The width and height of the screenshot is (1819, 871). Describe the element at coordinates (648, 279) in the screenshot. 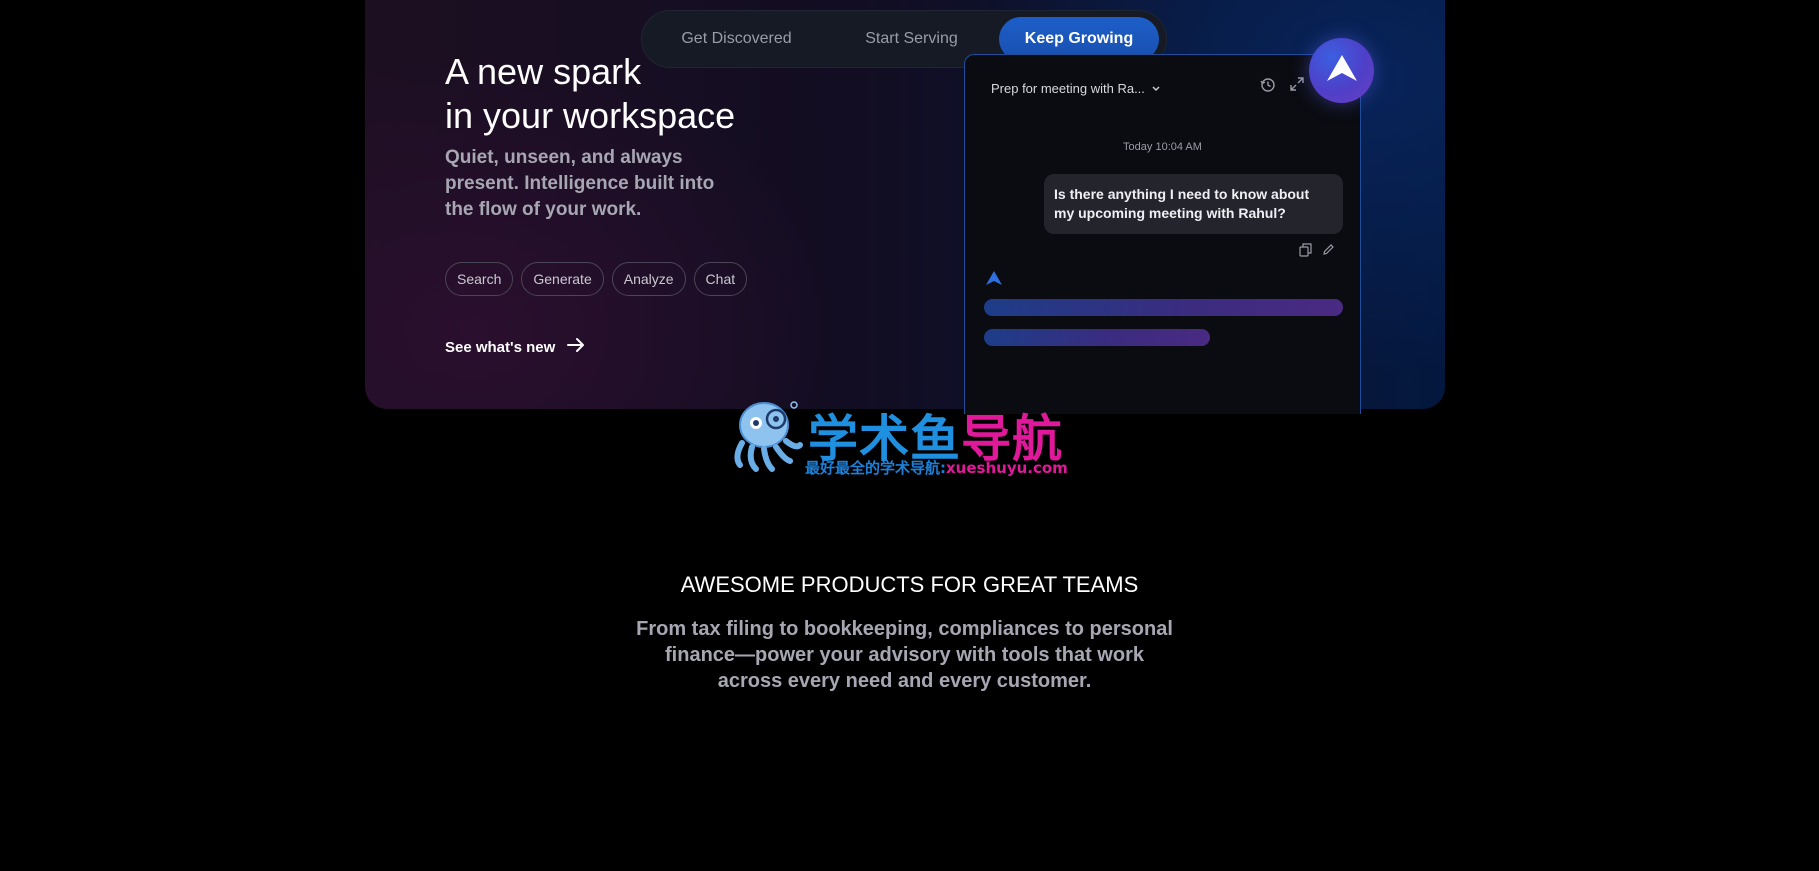

I see `chip-analyze: Analyze` at that location.